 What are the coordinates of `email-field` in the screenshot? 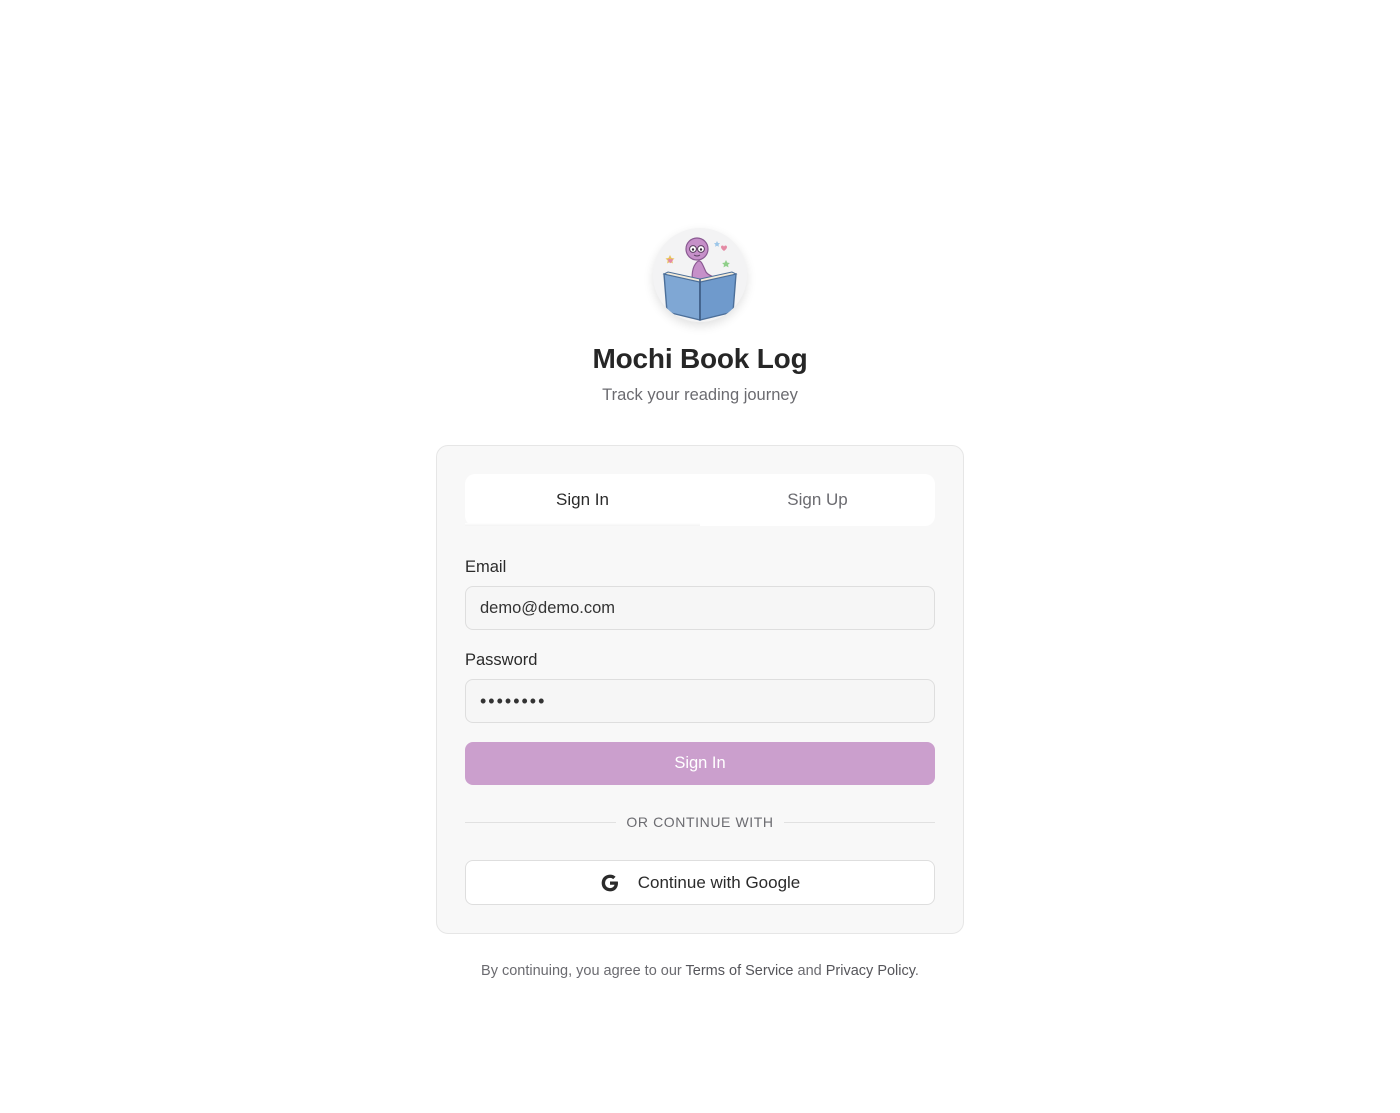 It's located at (700, 608).